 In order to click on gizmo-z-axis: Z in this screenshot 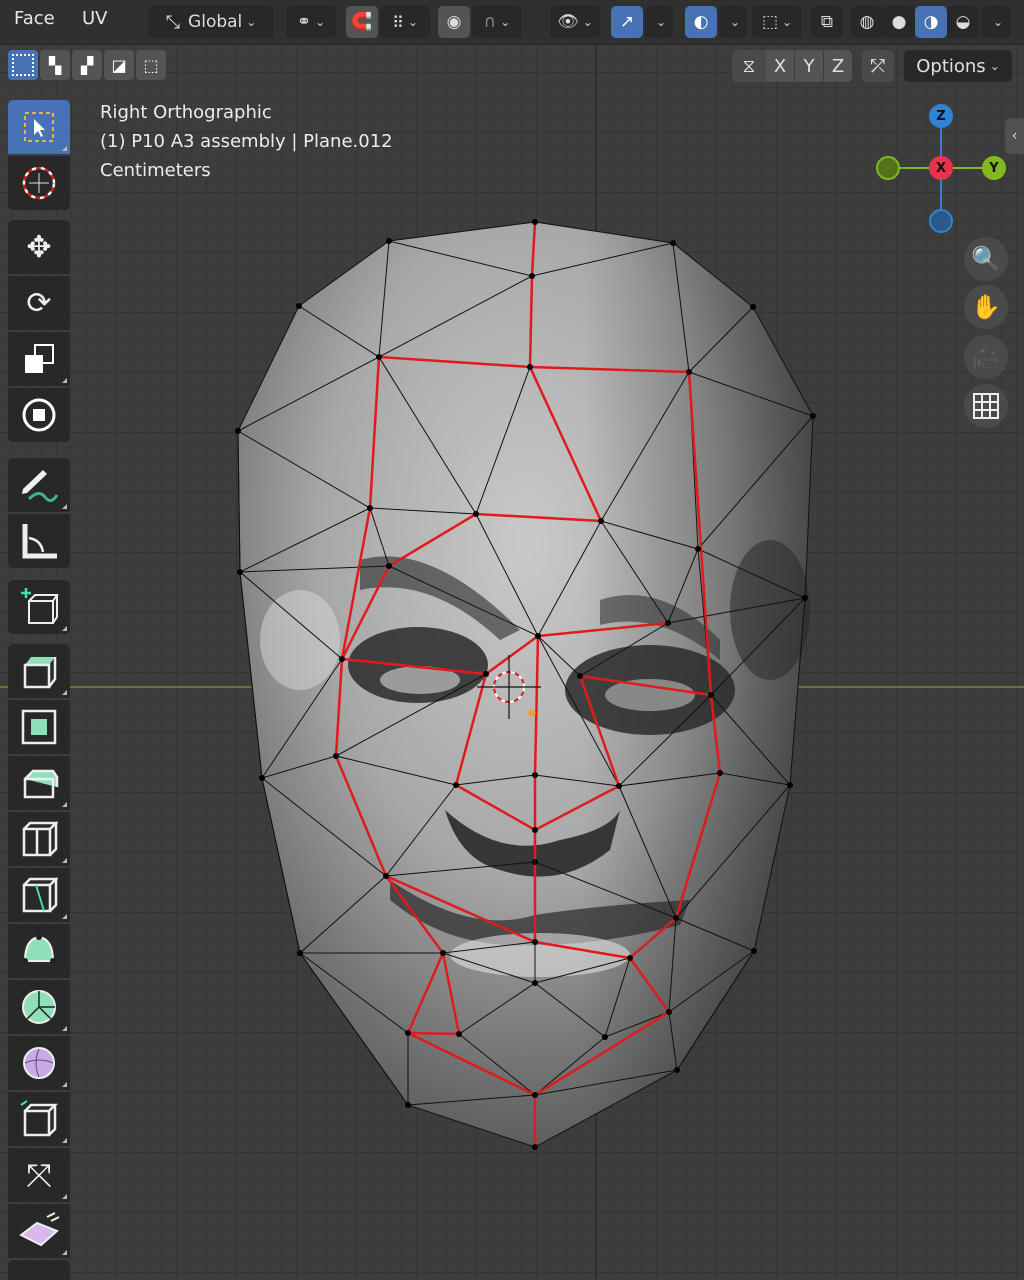, I will do `click(941, 116)`.